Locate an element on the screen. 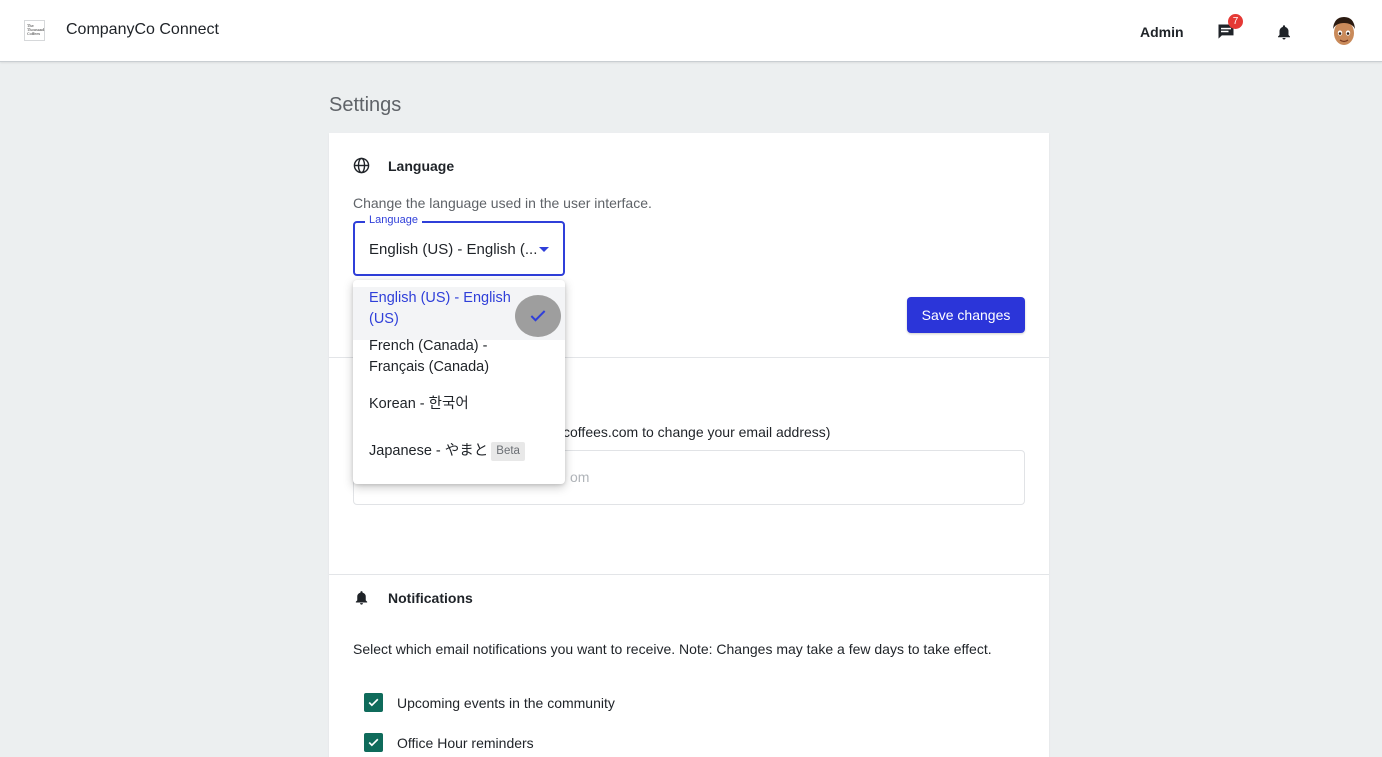 This screenshot has width=1382, height=757. notification-option-label: Upcoming events in the community is located at coordinates (506, 702).